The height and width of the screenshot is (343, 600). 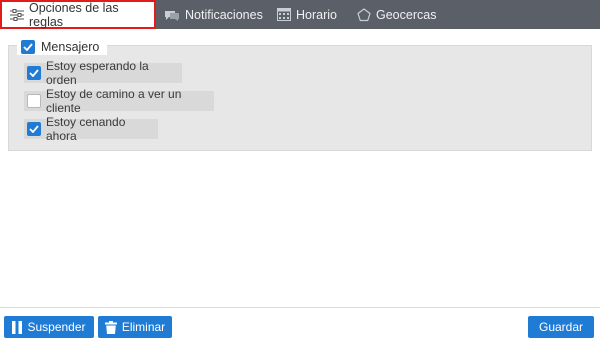 I want to click on delete-label: Eliminar, so click(x=143, y=327).